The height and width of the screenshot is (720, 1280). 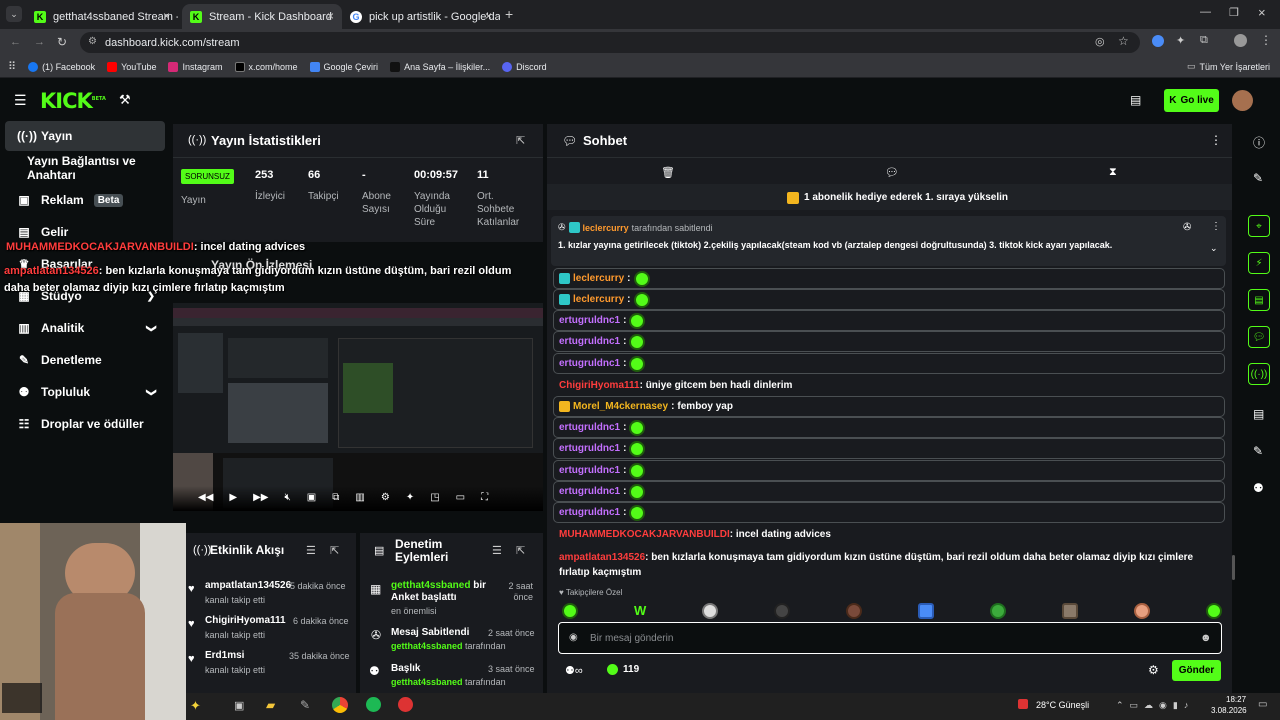 I want to click on apps-grid-icon: ⠿, so click(x=12, y=66).